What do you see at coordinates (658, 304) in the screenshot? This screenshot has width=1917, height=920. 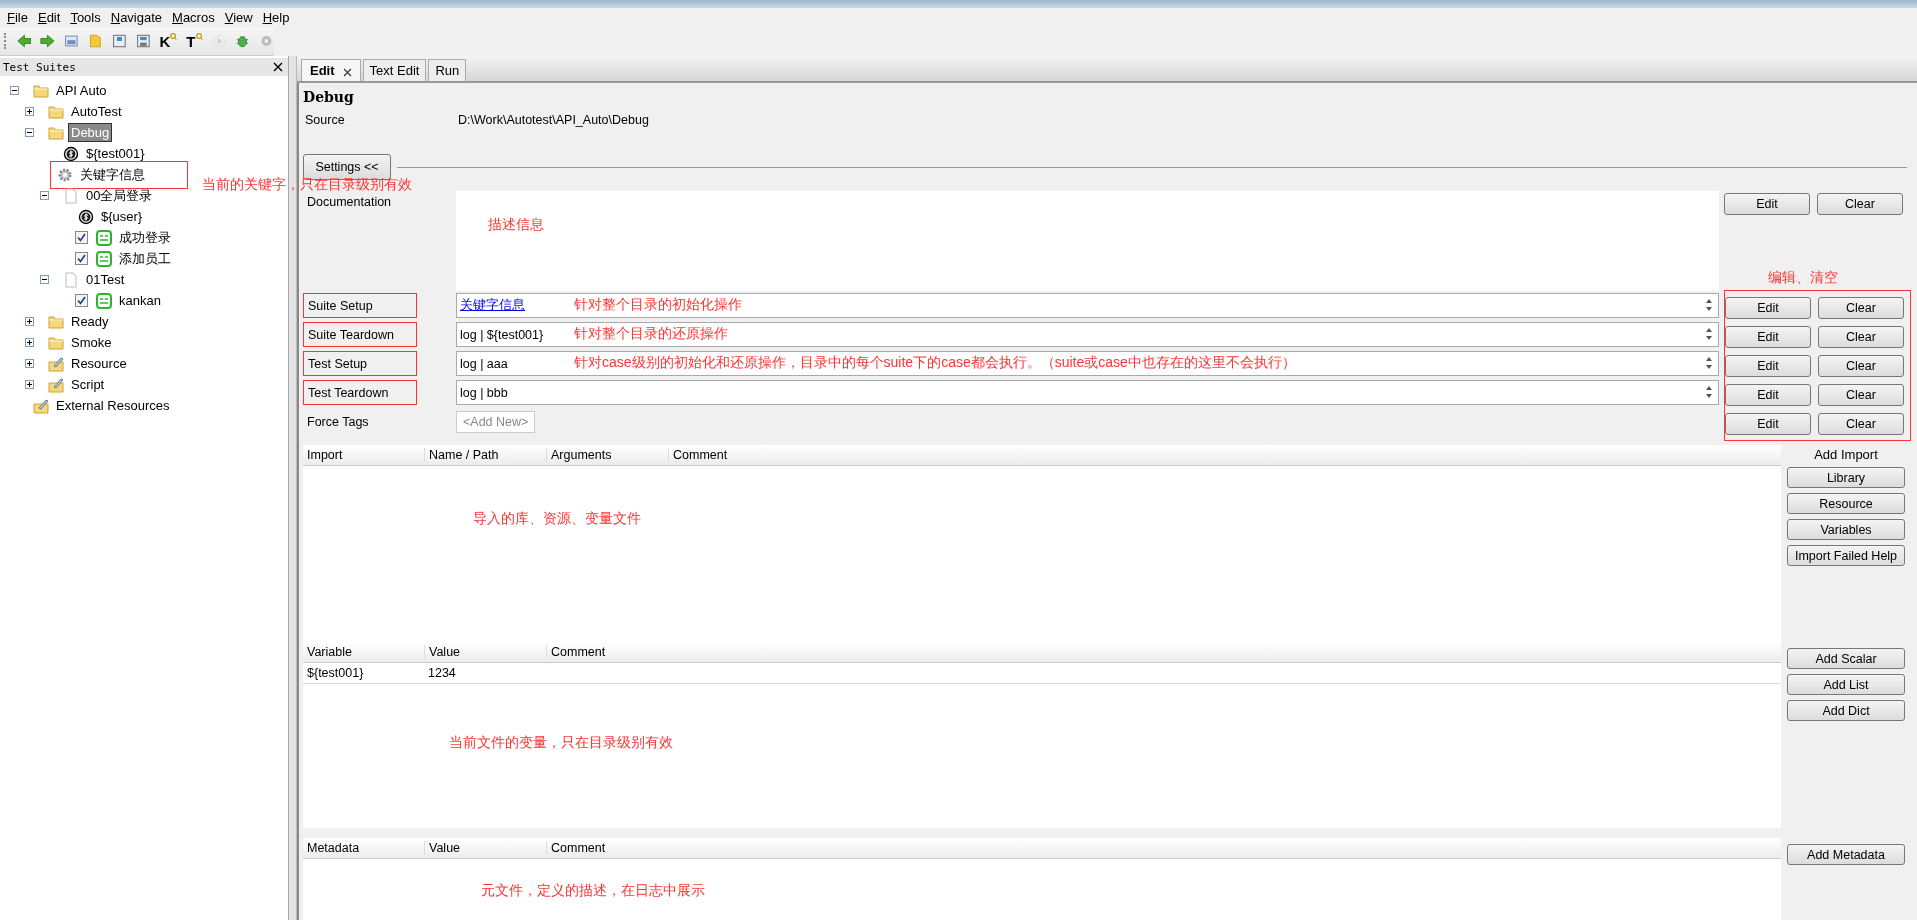 I see `annotation-note: 针对整个目录的初始化操作` at bounding box center [658, 304].